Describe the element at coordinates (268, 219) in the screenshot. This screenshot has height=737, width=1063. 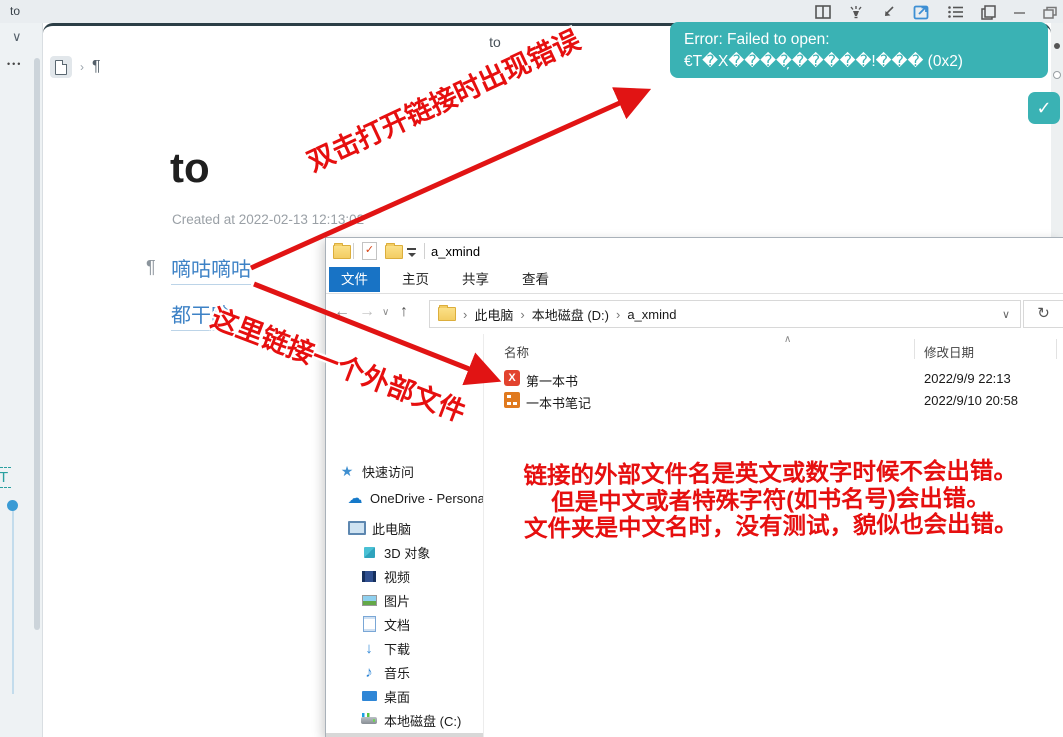
I see `note-created-timestamp: Created at 2022-02-13 12:13:02` at that location.